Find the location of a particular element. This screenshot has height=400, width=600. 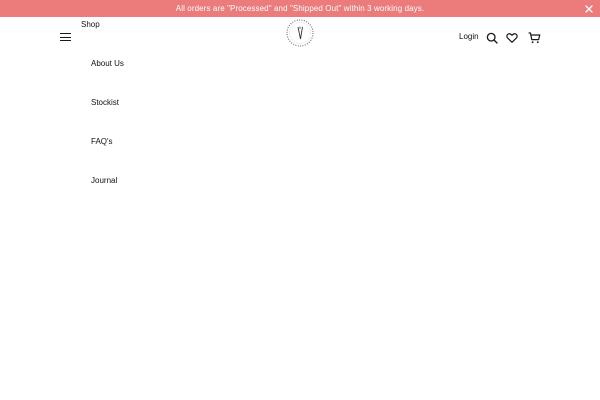

login-link: Login is located at coordinates (469, 36).